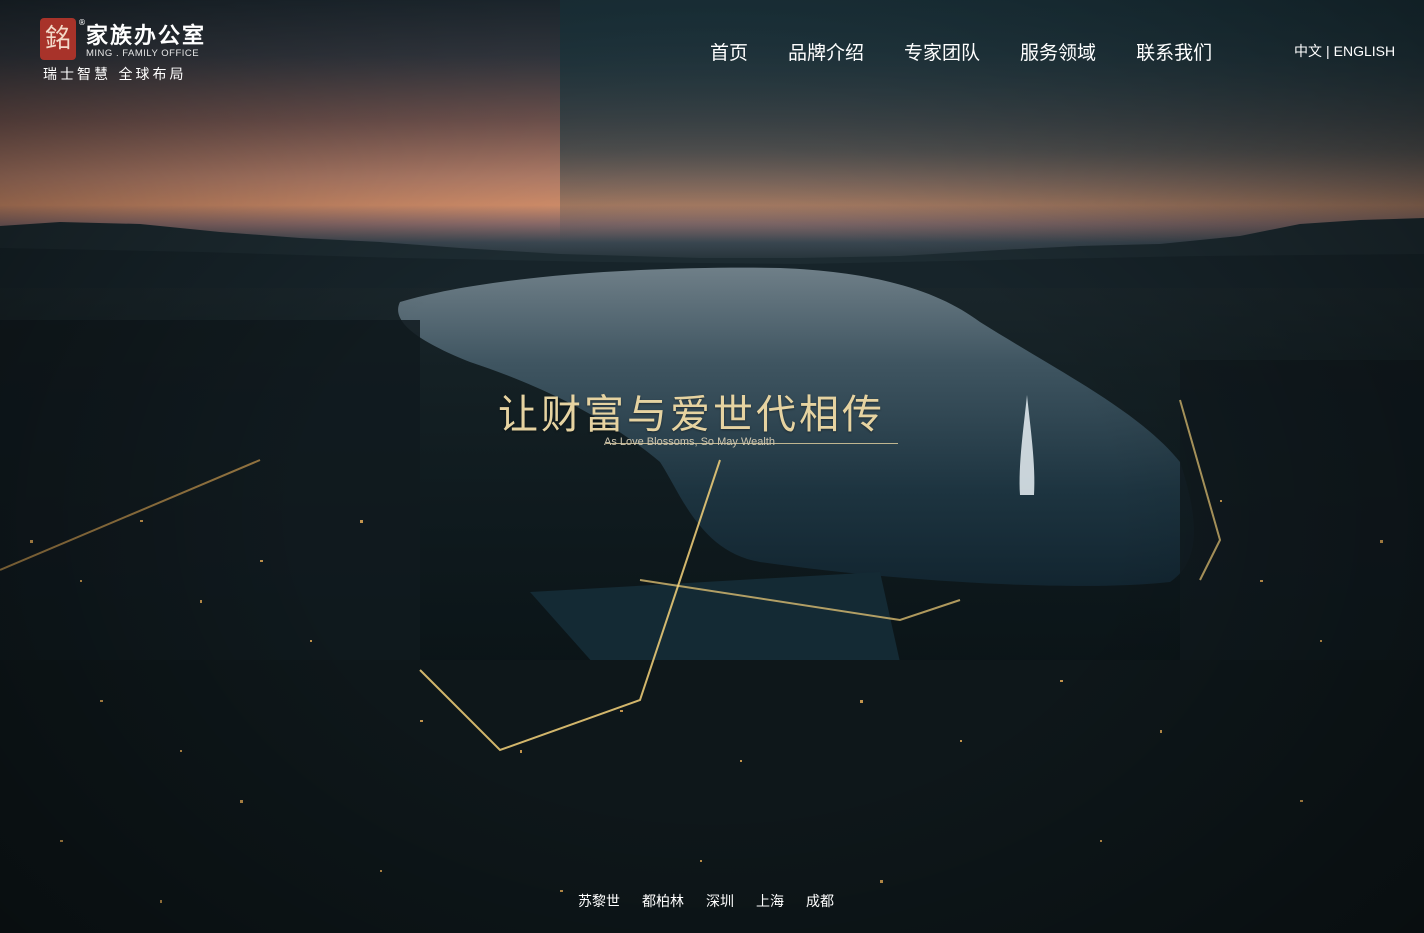 The width and height of the screenshot is (1424, 933). I want to click on lang-chinese: 中文, so click(1308, 51).